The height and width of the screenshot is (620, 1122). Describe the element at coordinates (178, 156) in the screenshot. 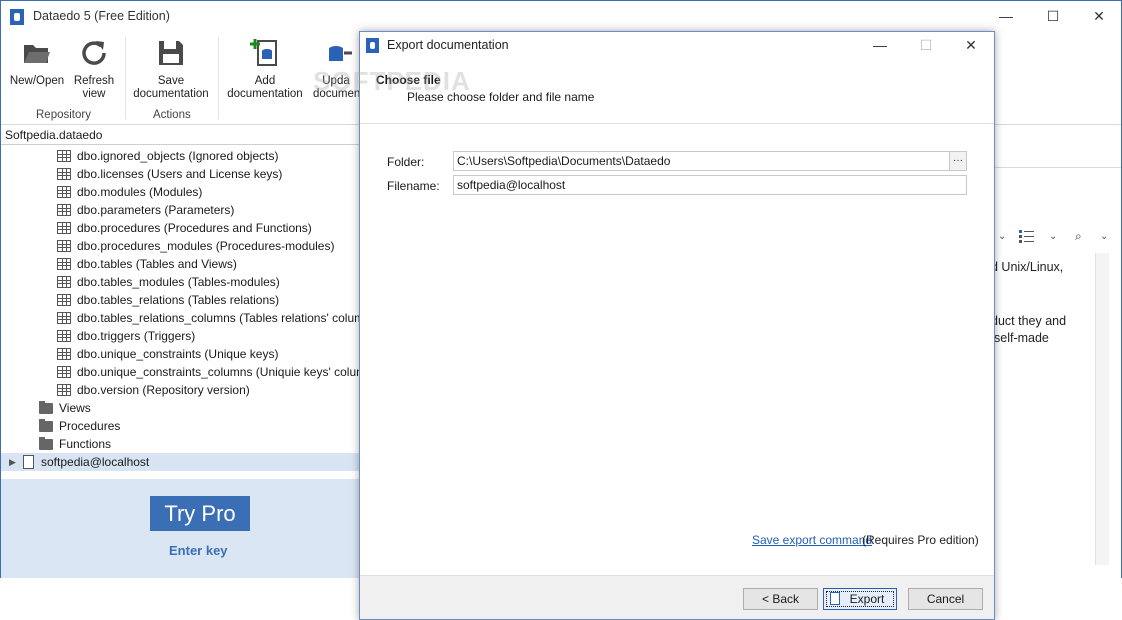

I see `tree-item-label: dbo.ignored_objects (Ignored objects)` at that location.